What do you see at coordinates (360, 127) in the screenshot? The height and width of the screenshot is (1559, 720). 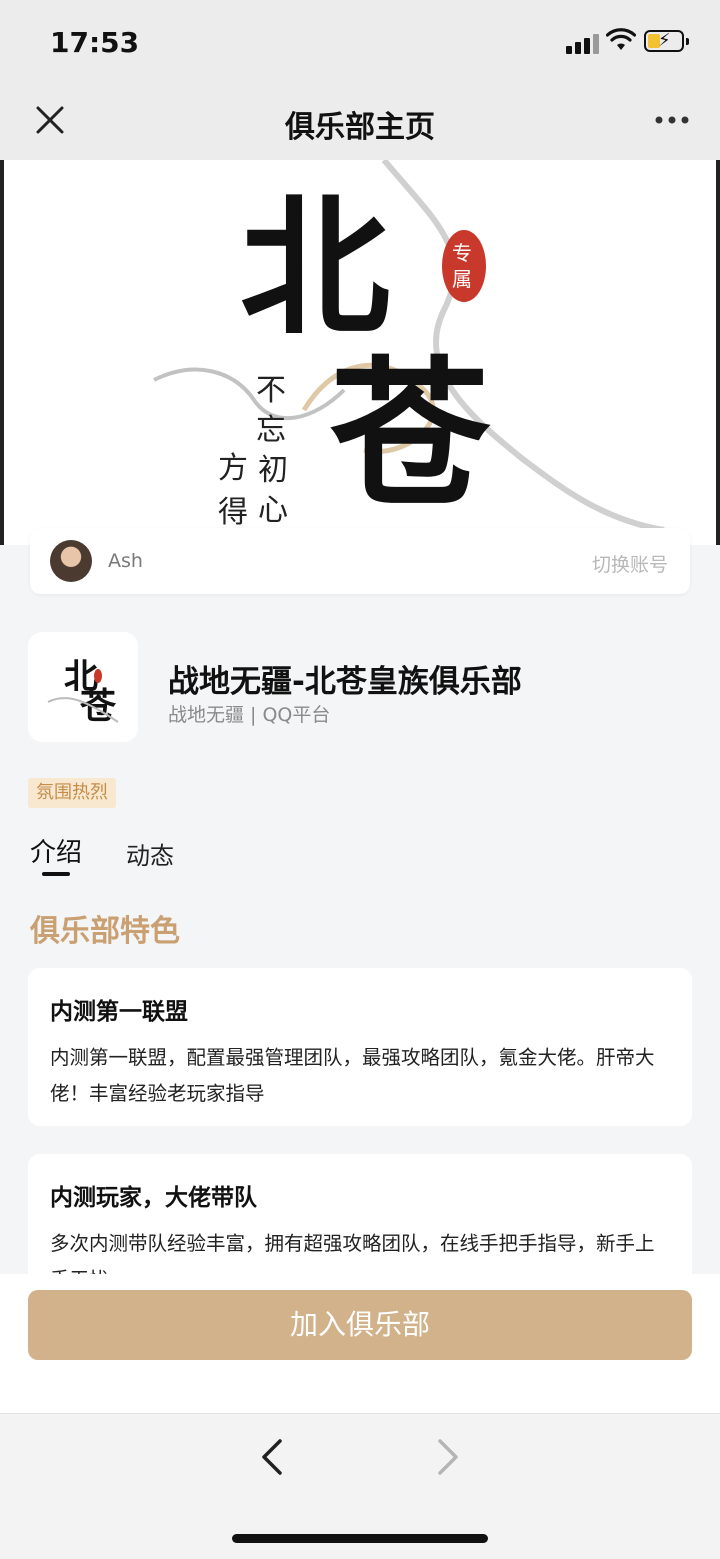 I see `page-title: 俱乐部主页` at bounding box center [360, 127].